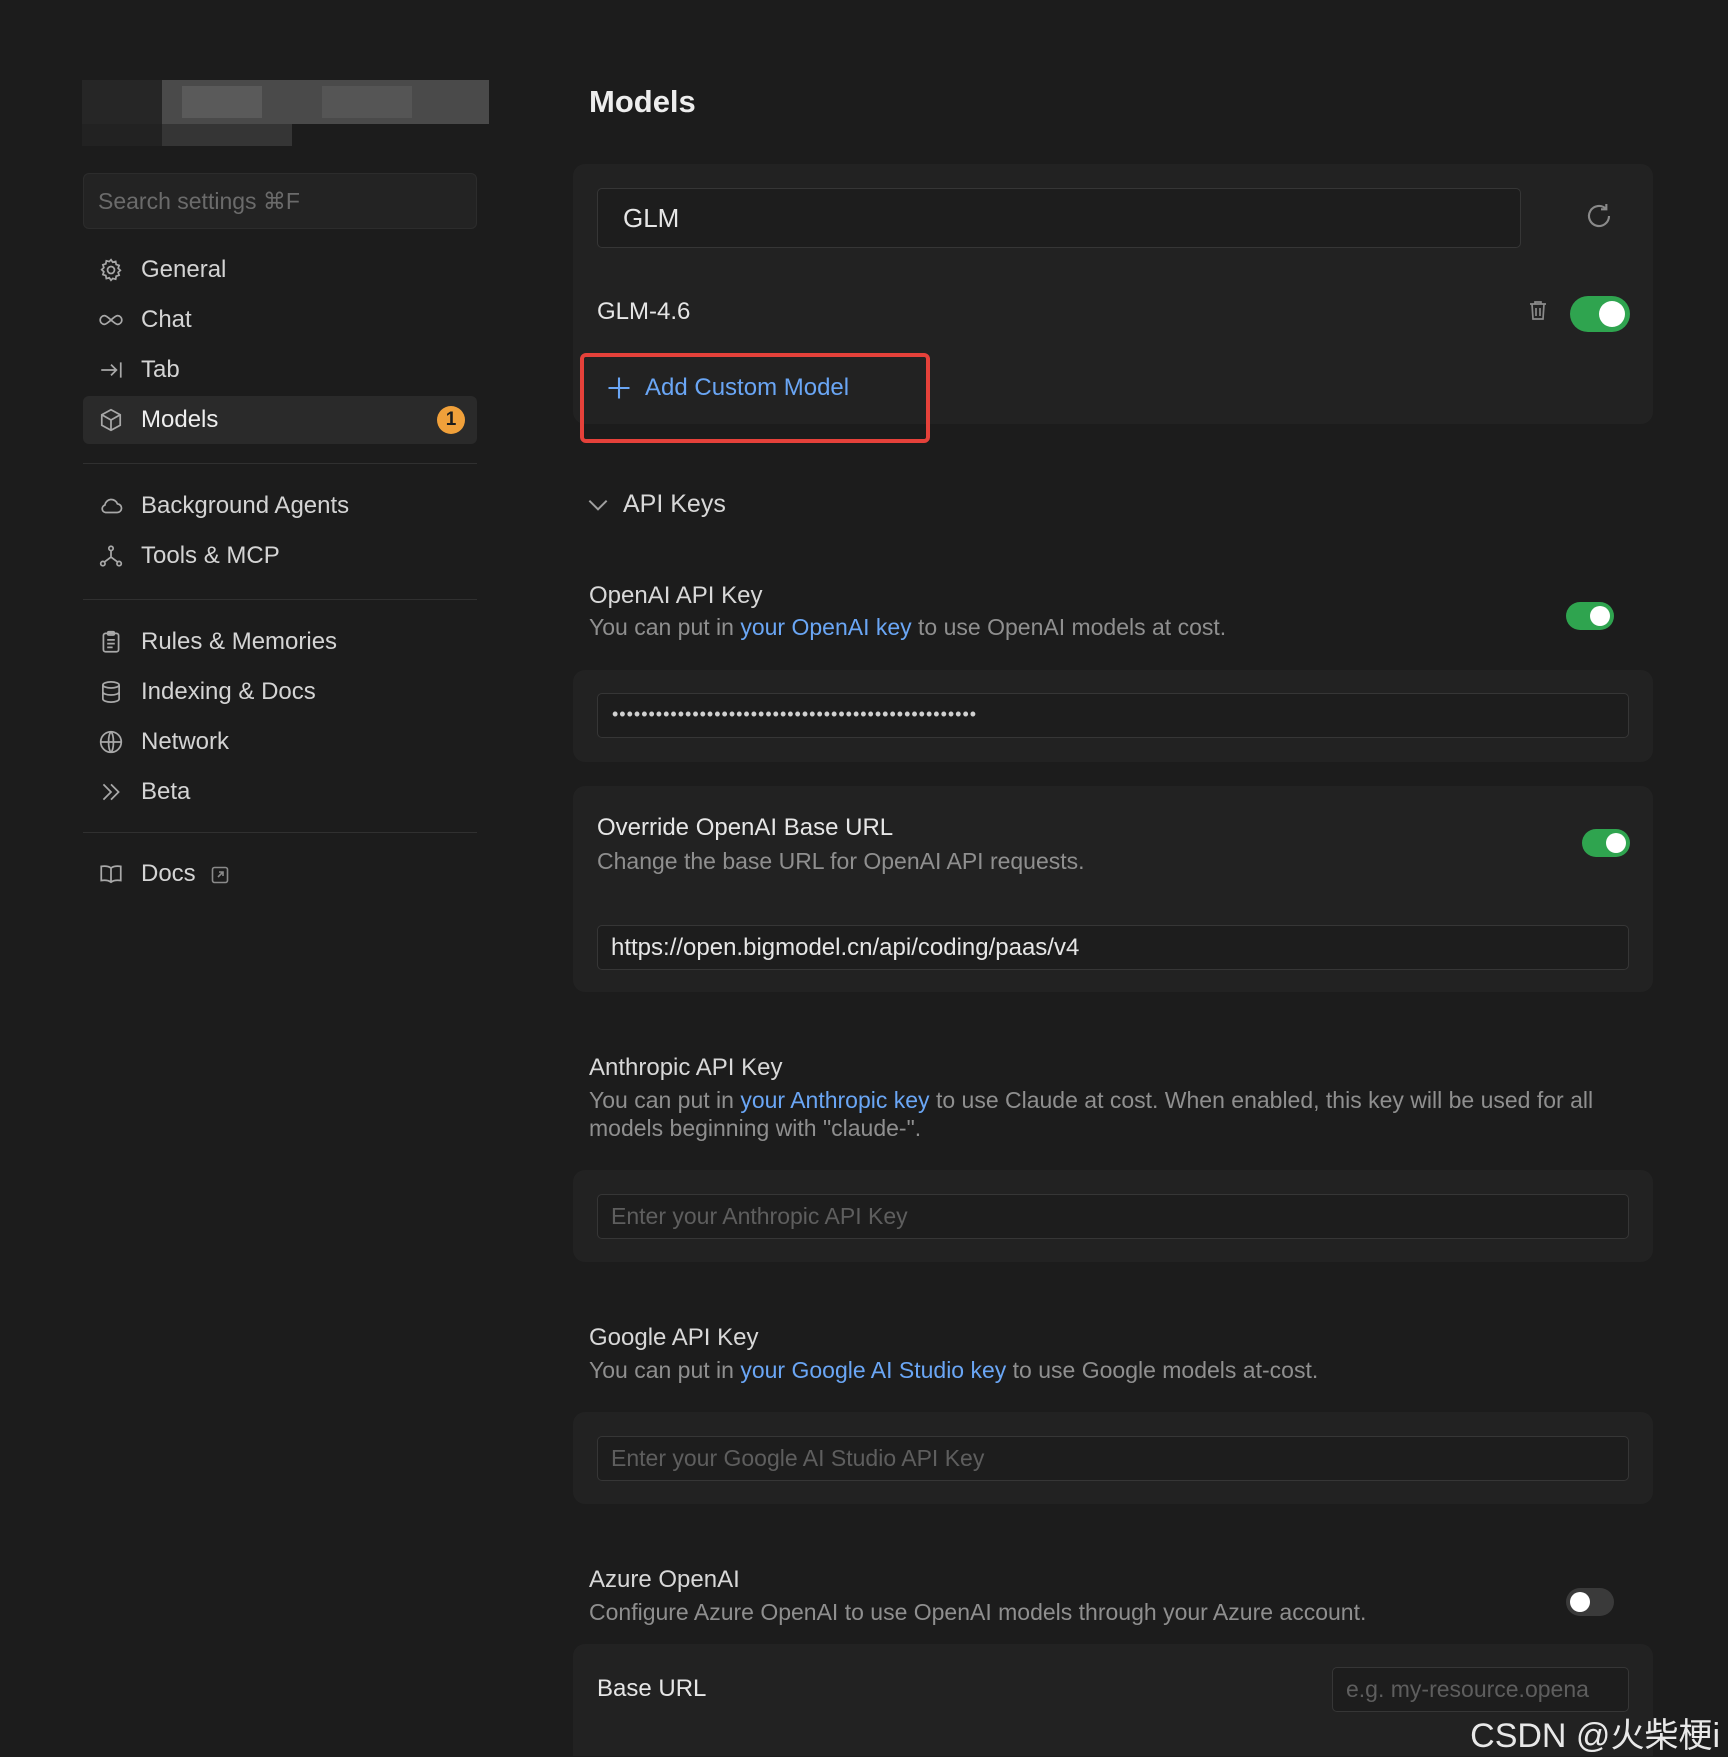 This screenshot has height=1757, width=1728. Describe the element at coordinates (168, 873) in the screenshot. I see `sidebar-item-label: Docs` at that location.